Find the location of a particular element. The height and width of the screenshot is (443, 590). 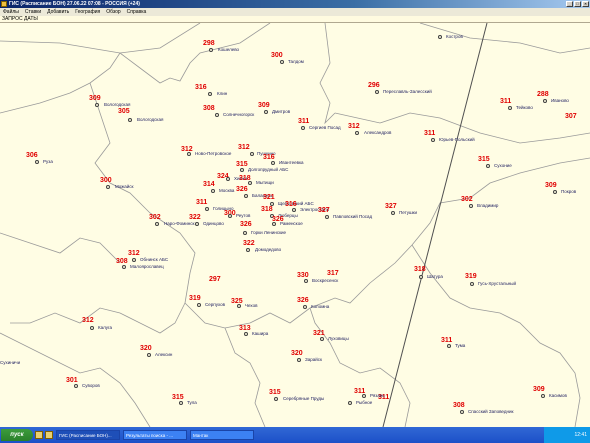

price-number: 301 is located at coordinates (72, 380).